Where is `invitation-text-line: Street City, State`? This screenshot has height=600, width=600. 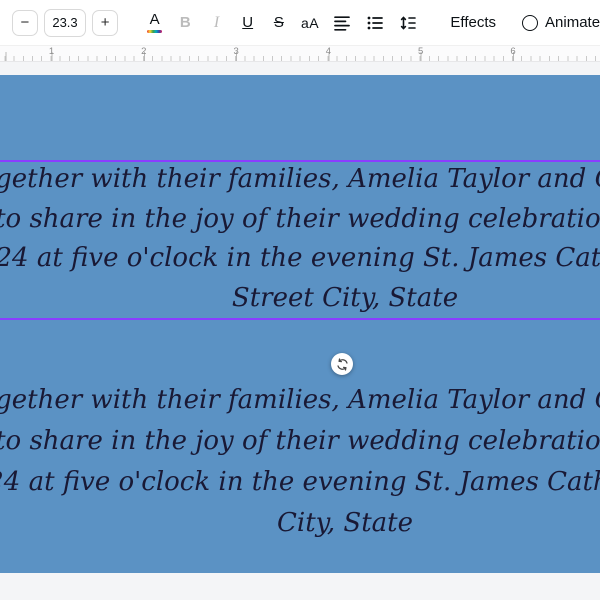 invitation-text-line: Street City, State is located at coordinates (345, 297).